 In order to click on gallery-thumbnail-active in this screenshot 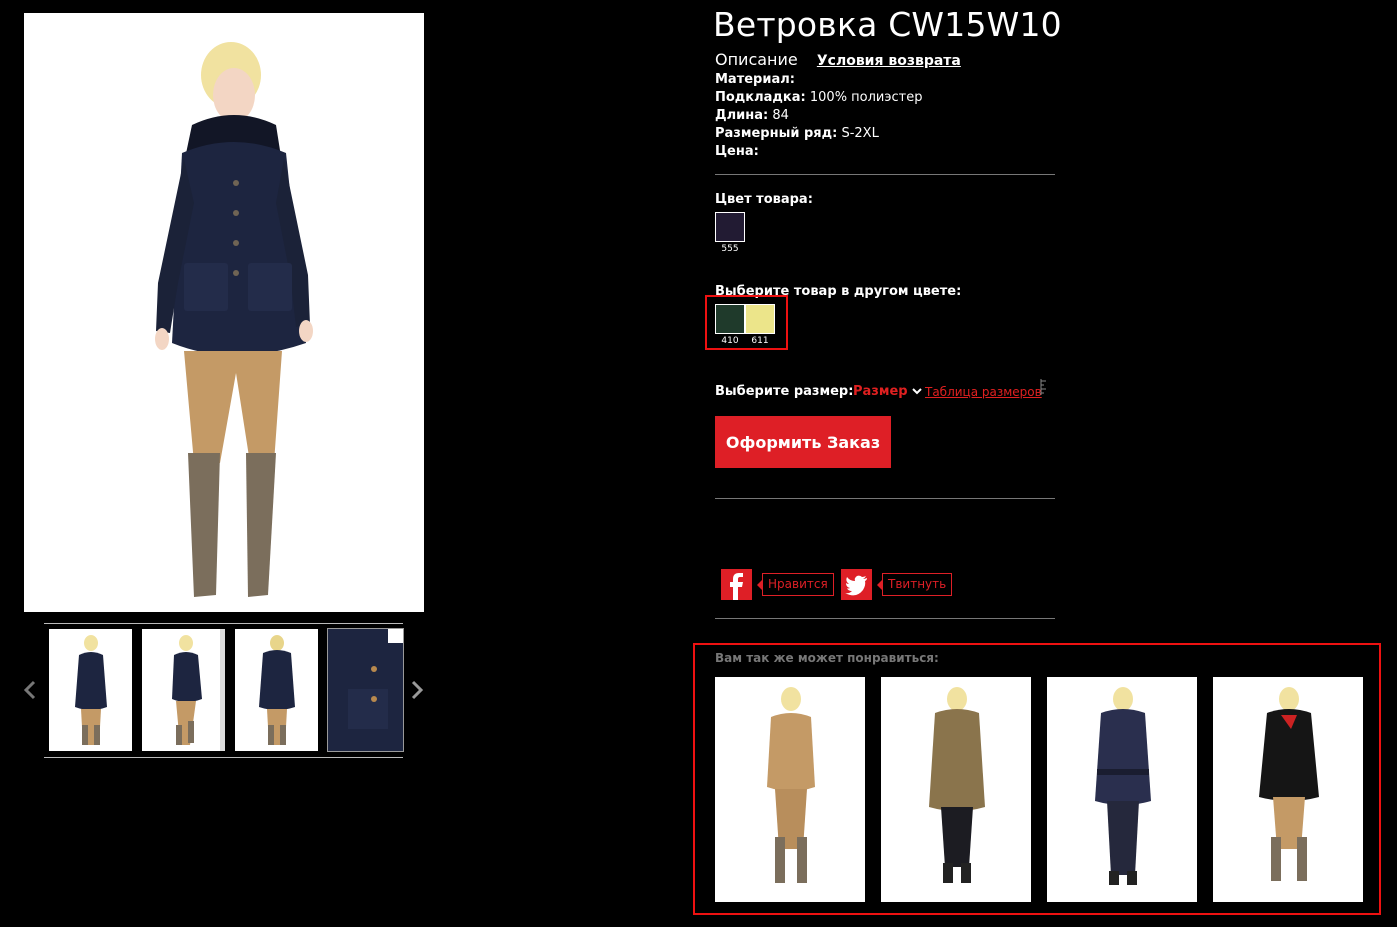, I will do `click(365, 690)`.